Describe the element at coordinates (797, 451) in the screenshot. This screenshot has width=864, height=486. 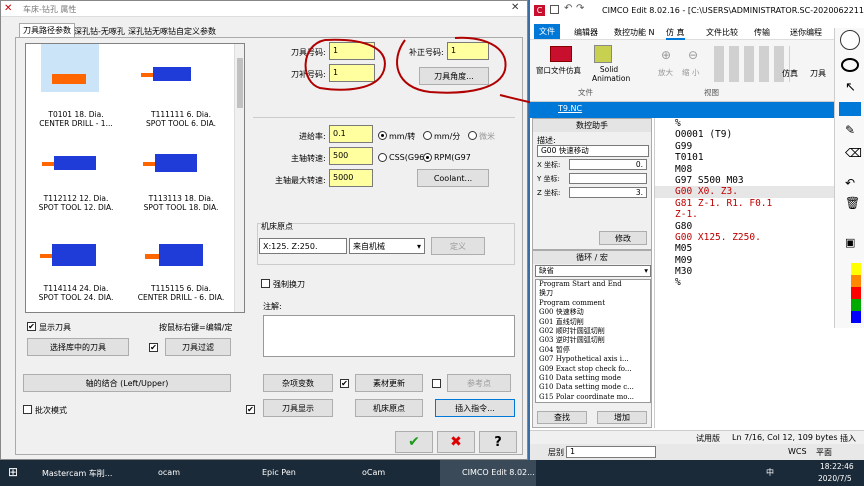
I see `wcs-button: WCS` at that location.